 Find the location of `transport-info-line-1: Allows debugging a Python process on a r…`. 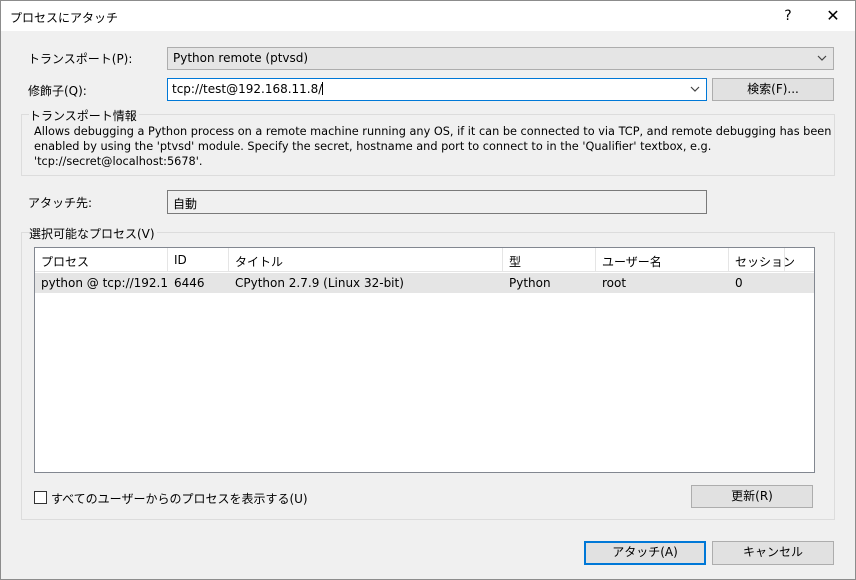

transport-info-line-1: Allows debugging a Python process on a r… is located at coordinates (433, 131).